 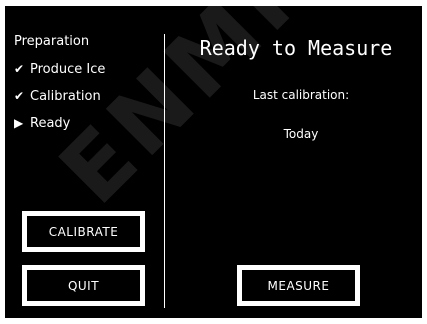 What do you see at coordinates (68, 69) in the screenshot?
I see `step-label: Produce Ice` at bounding box center [68, 69].